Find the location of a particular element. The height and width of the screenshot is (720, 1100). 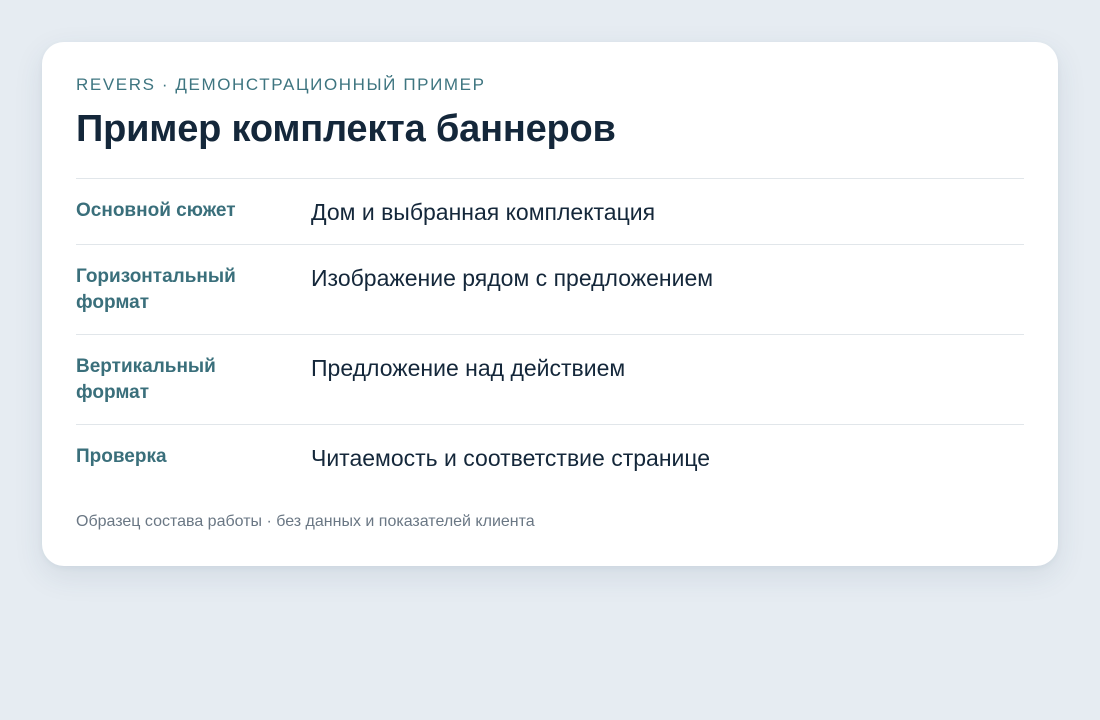

spec-value: Дом и выбранная комплектация is located at coordinates (483, 212).